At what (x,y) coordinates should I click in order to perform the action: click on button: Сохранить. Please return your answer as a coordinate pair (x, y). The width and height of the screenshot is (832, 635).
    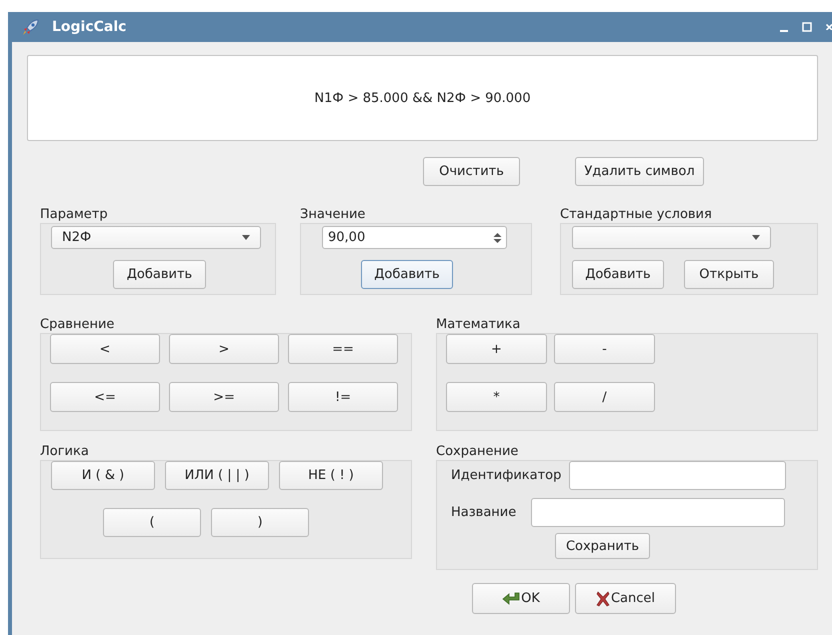
    Looking at the image, I should click on (602, 546).